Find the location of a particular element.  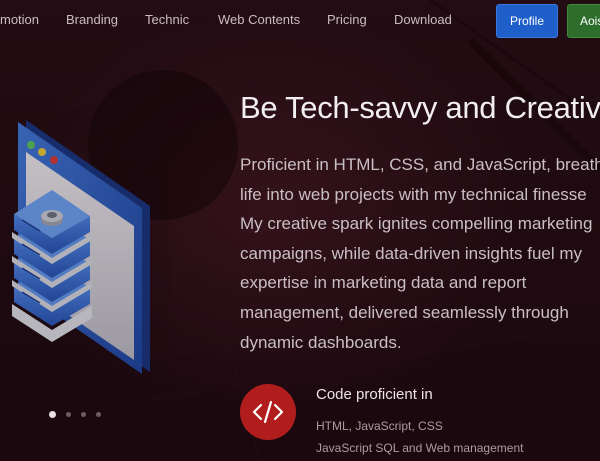

paragraph-line: dynamic dashboards. is located at coordinates (321, 342).